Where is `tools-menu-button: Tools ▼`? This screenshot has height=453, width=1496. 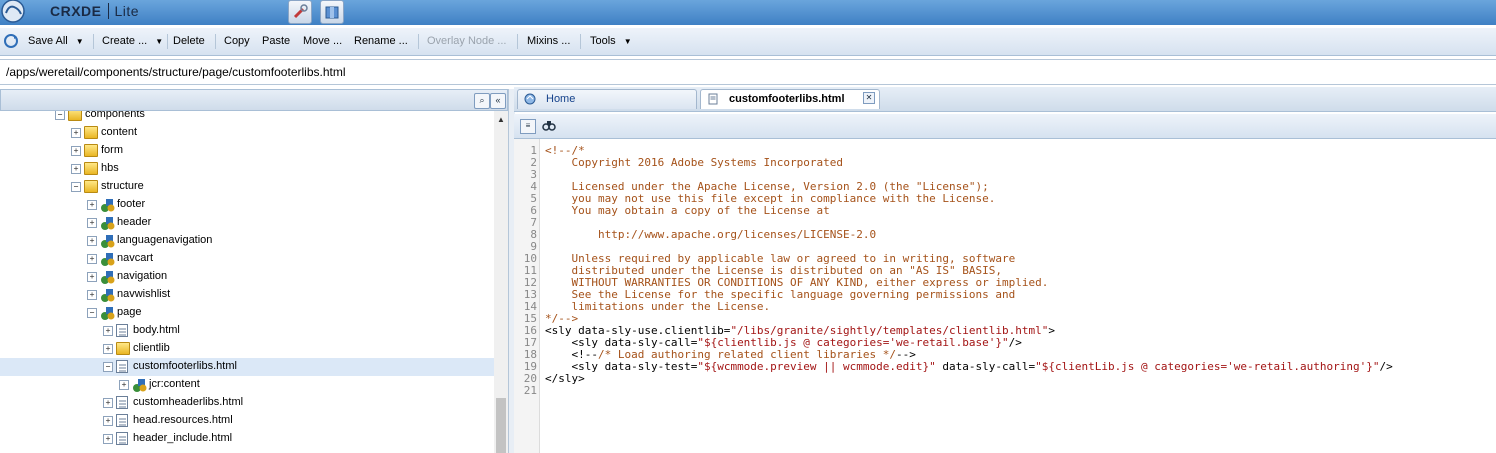 tools-menu-button: Tools ▼ is located at coordinates (611, 41).